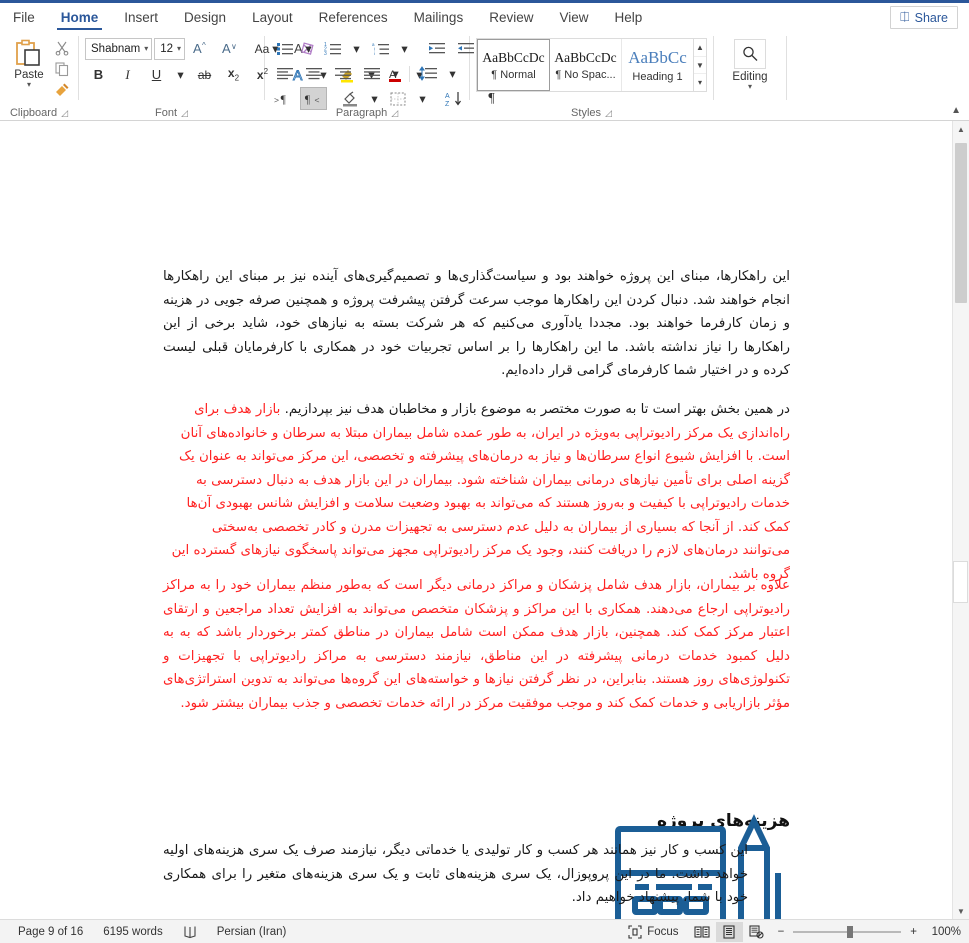 Image resolution: width=969 pixels, height=943 pixels. I want to click on style-name: Heading 1, so click(657, 76).